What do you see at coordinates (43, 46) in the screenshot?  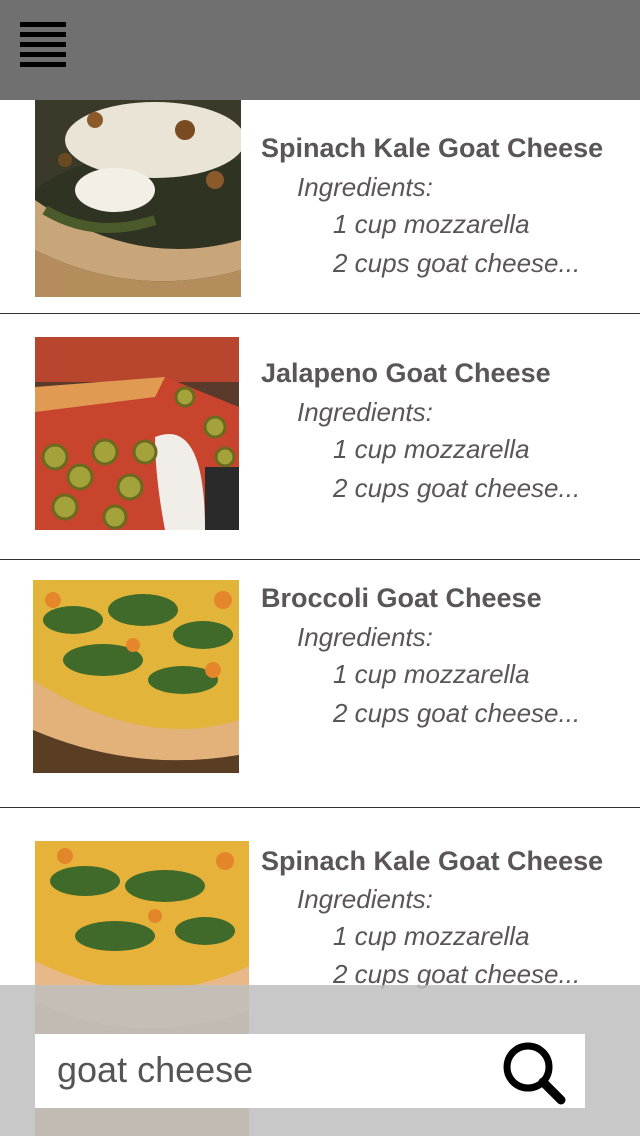 I see `hamburger-menu-icon` at bounding box center [43, 46].